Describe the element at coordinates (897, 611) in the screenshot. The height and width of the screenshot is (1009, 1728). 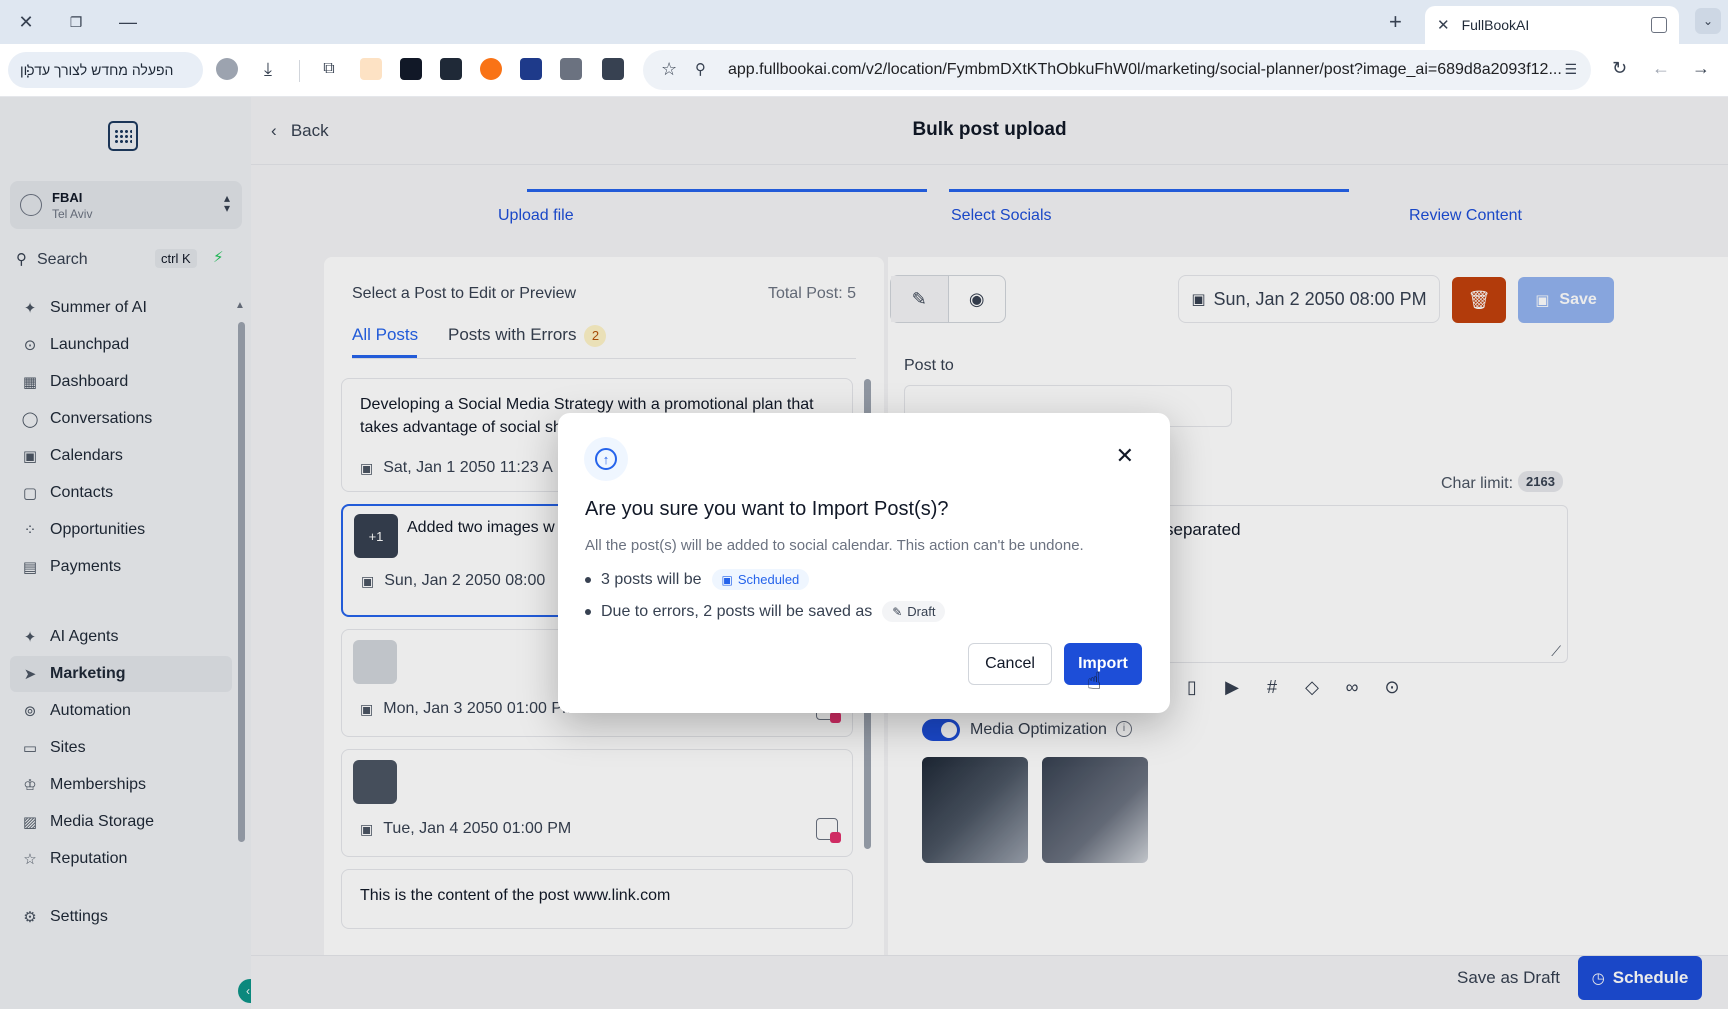
I see `pencil-icon: ✎` at that location.